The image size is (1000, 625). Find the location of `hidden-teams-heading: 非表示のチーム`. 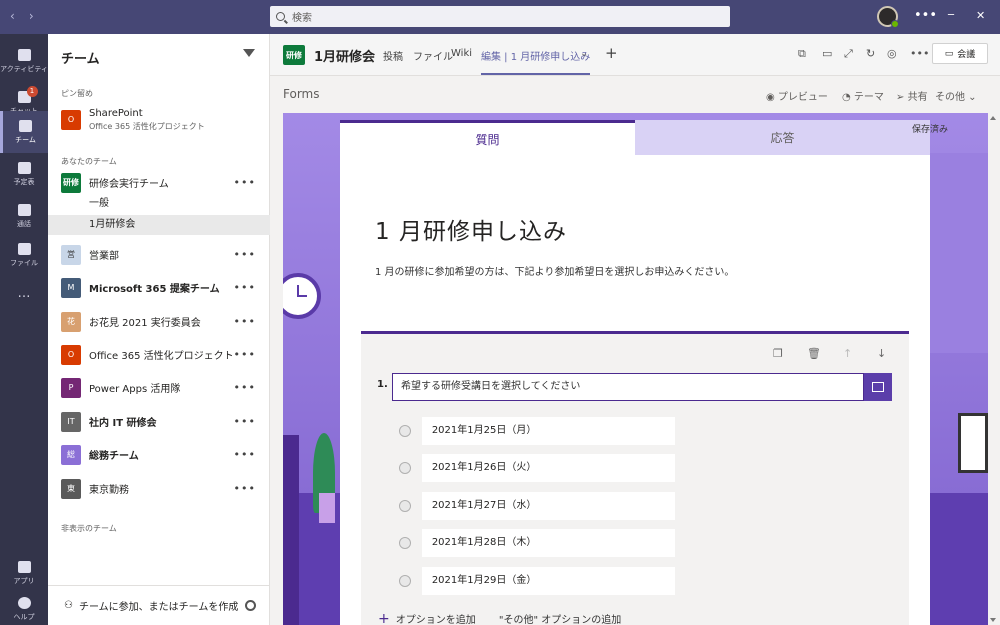

hidden-teams-heading: 非表示のチーム is located at coordinates (89, 528).